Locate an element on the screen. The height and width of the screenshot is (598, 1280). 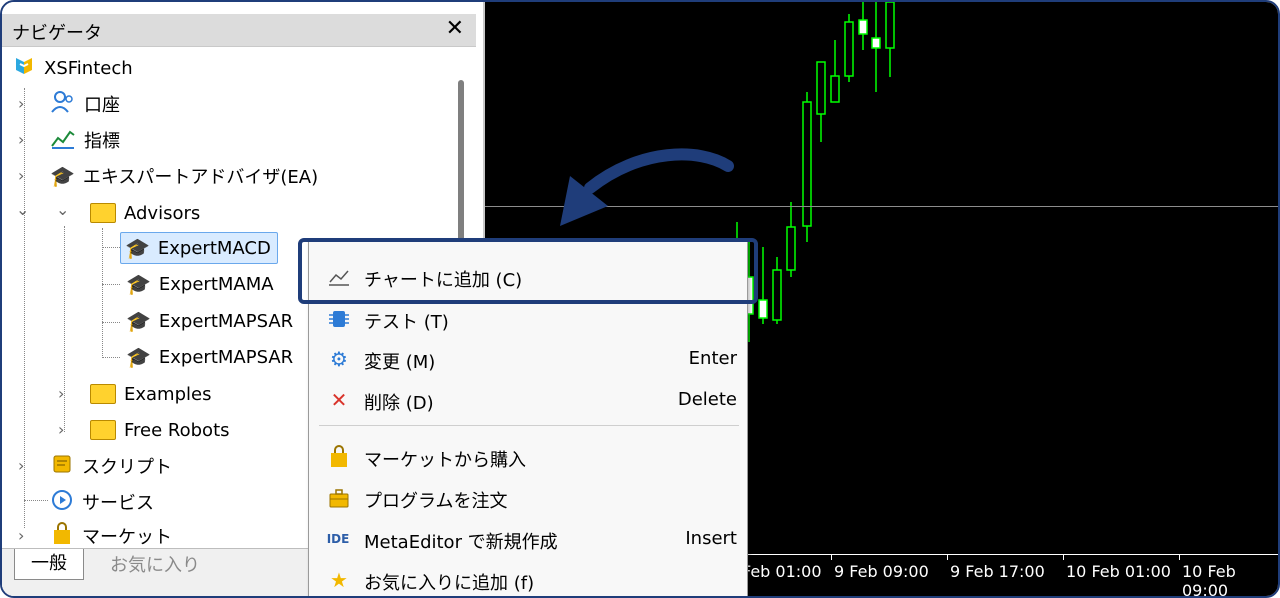
tree-item-label: スクリプト is located at coordinates (127, 467).